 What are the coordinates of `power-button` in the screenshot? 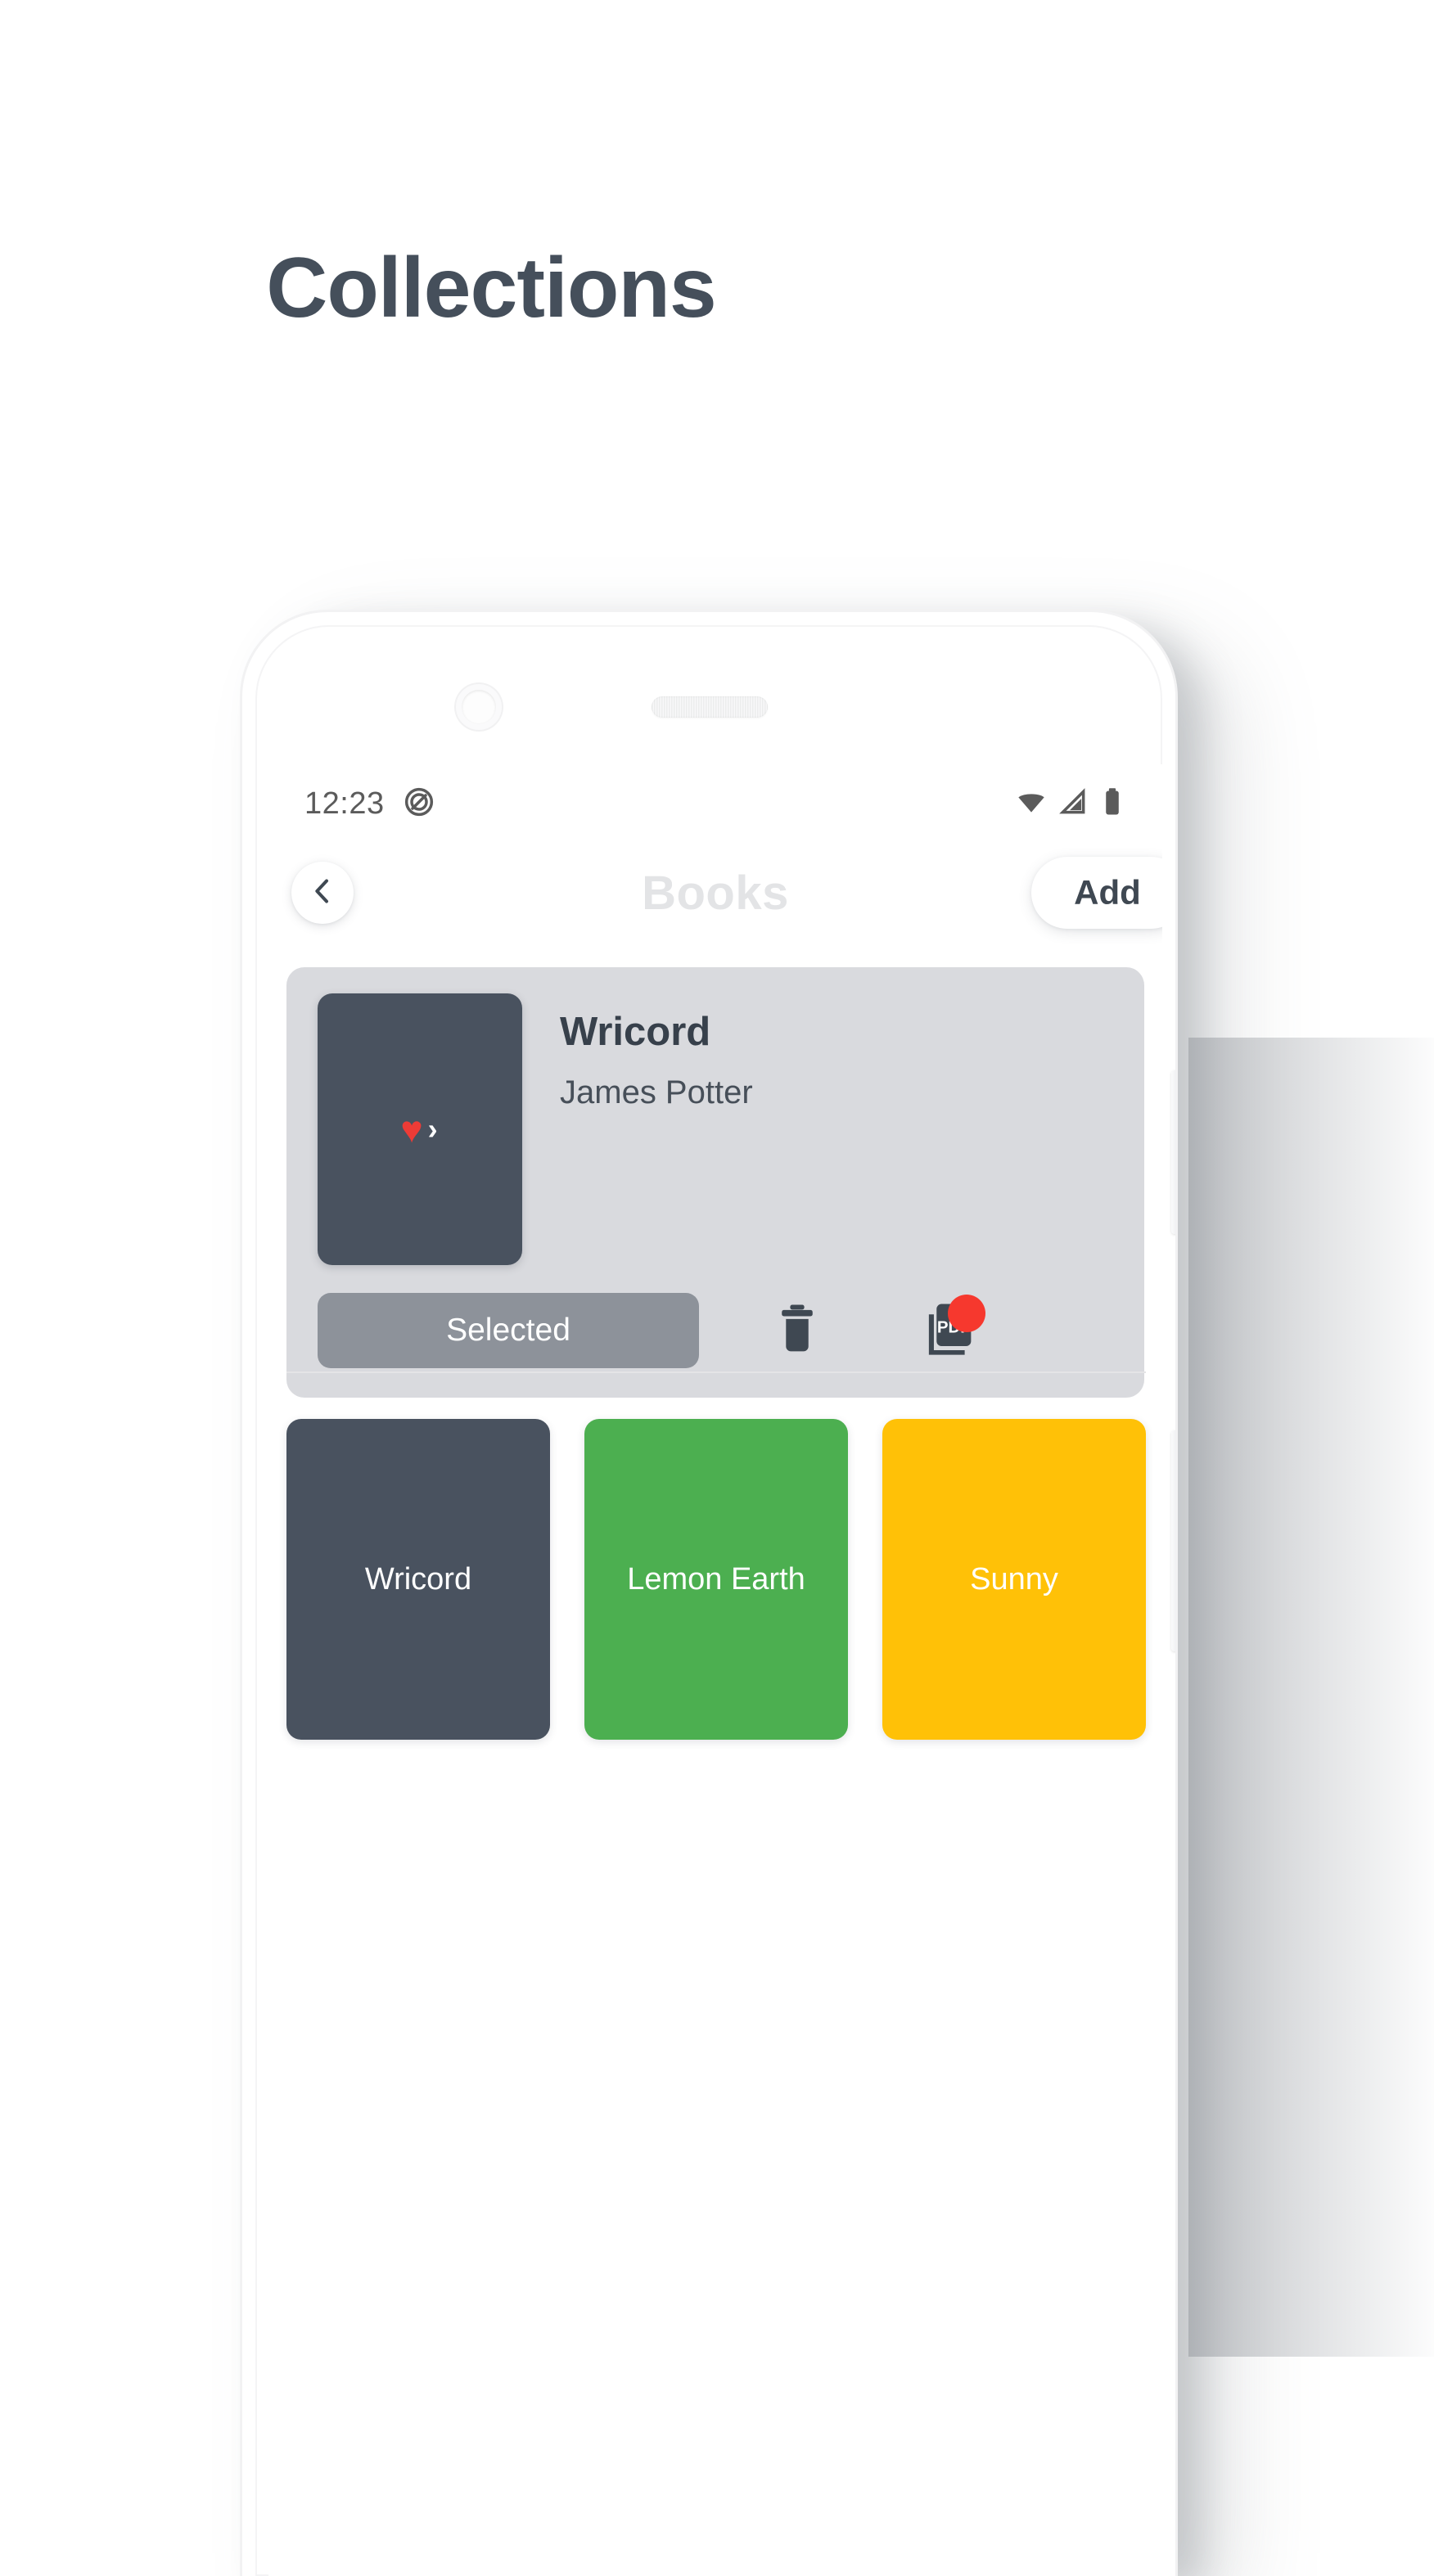 It's located at (1173, 1541).